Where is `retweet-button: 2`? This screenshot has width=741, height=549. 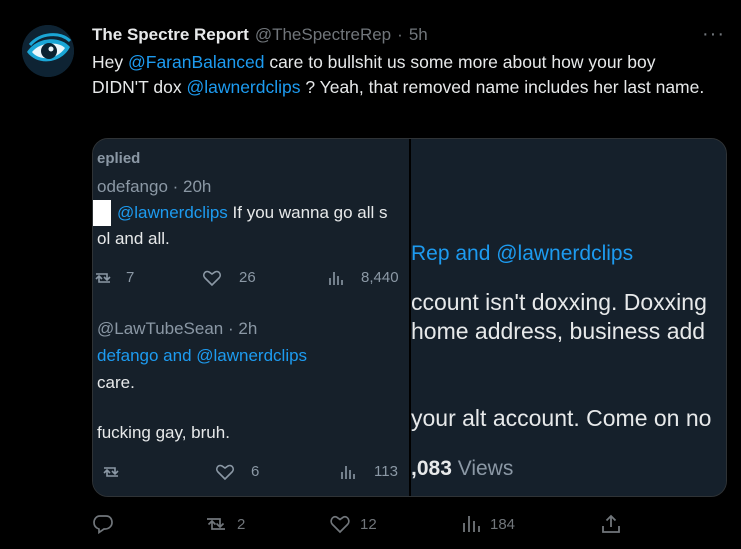 retweet-button: 2 is located at coordinates (224, 524).